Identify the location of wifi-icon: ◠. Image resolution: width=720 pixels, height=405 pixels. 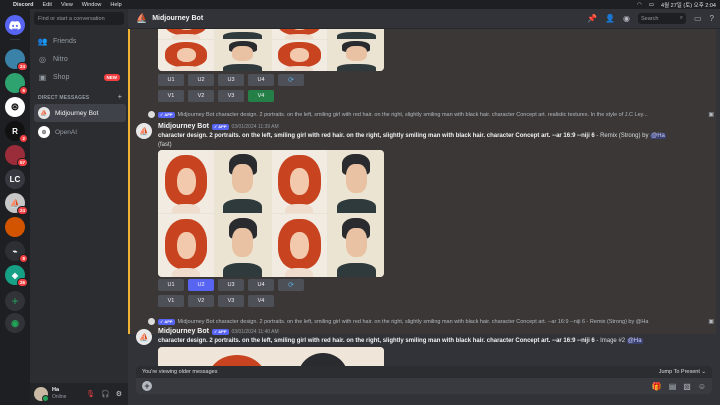
(639, 5).